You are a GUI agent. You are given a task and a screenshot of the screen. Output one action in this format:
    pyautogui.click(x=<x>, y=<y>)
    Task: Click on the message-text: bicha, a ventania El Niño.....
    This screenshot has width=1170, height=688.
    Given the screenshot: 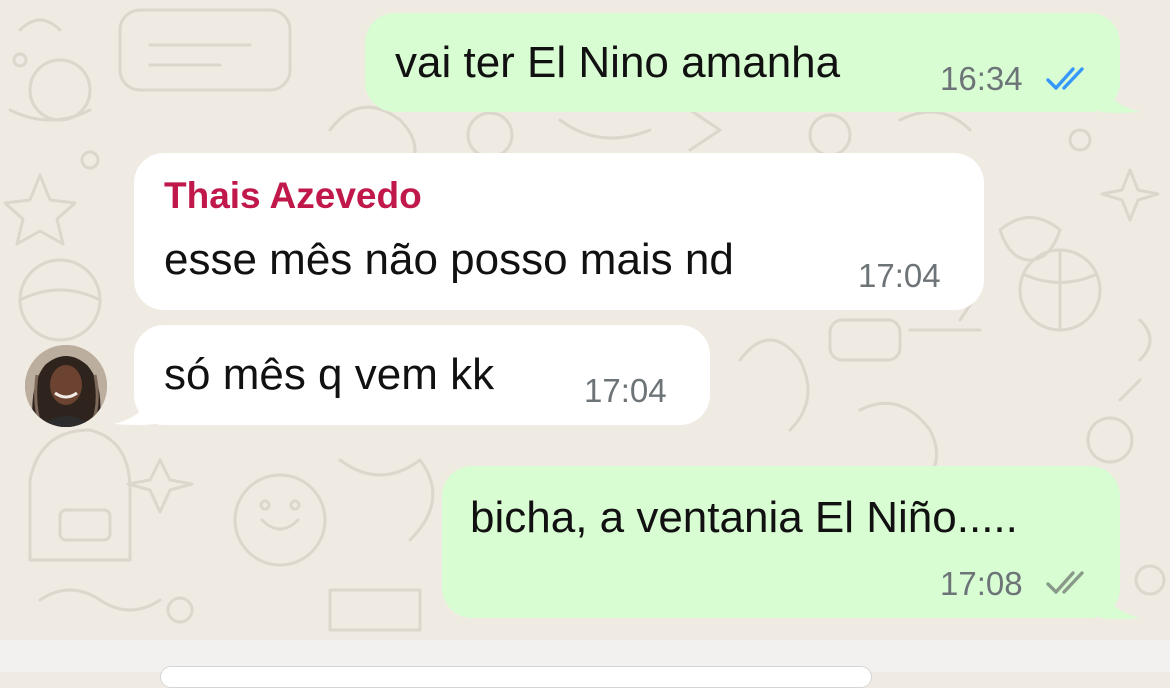 What is the action you would take?
    pyautogui.click(x=744, y=517)
    